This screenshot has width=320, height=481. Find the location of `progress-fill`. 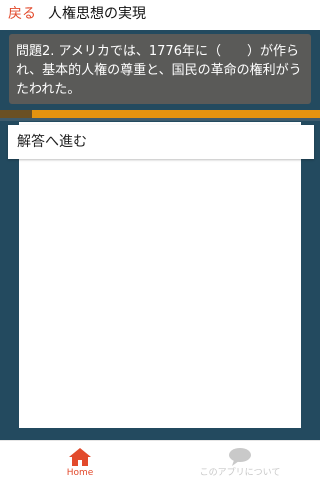

progress-fill is located at coordinates (16, 114).